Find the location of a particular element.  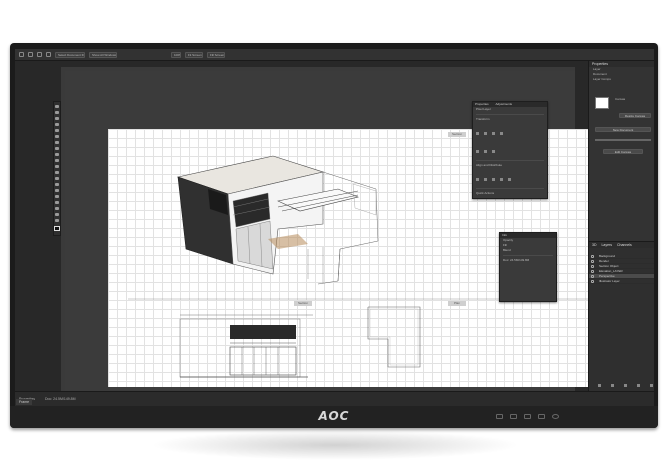

hand-tool-icon is located at coordinates (57, 214).